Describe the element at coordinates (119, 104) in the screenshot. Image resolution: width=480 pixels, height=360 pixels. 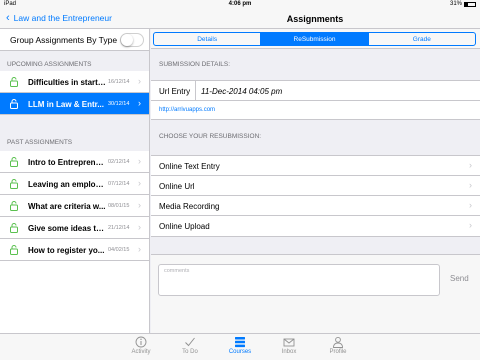
I see `assignment-date: 30/12/14` at that location.